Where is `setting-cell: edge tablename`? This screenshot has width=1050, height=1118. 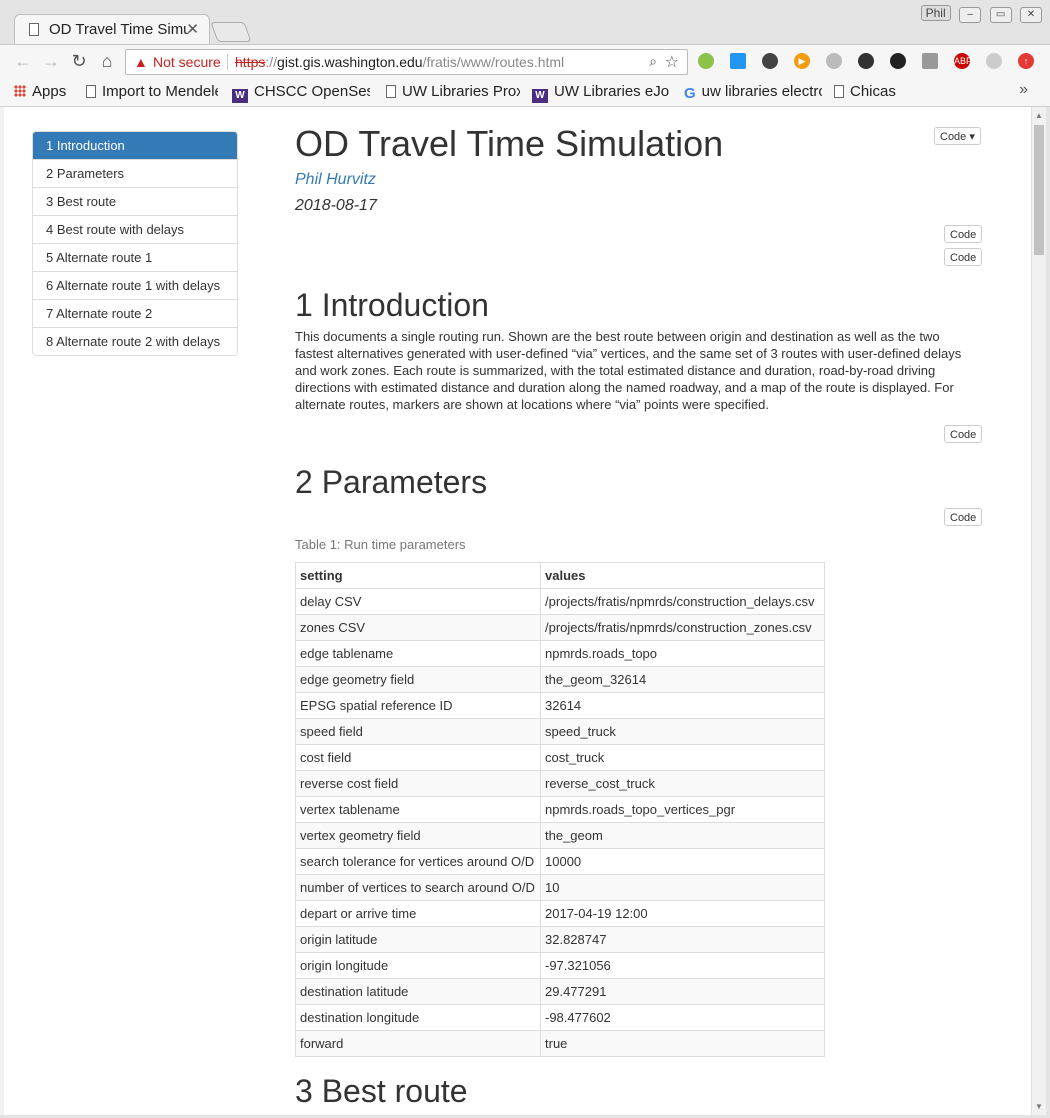
setting-cell: edge tablename is located at coordinates (418, 653).